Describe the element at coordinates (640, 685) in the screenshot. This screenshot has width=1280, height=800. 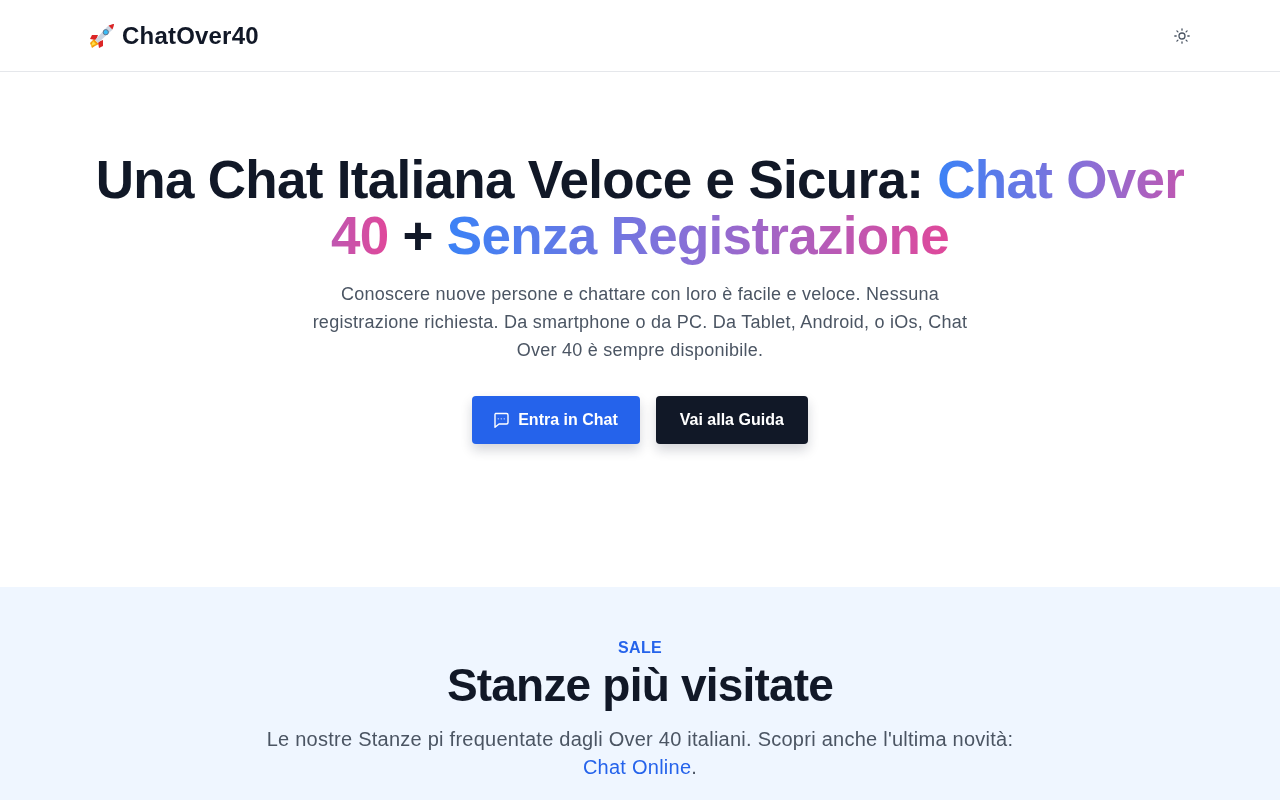
I see `section-heading: Stanze più visitate` at that location.